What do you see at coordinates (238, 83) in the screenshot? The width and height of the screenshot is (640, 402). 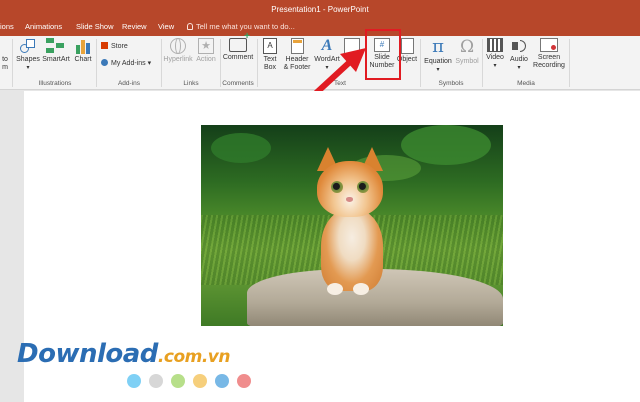 I see `comments-group-label: Comments` at bounding box center [238, 83].